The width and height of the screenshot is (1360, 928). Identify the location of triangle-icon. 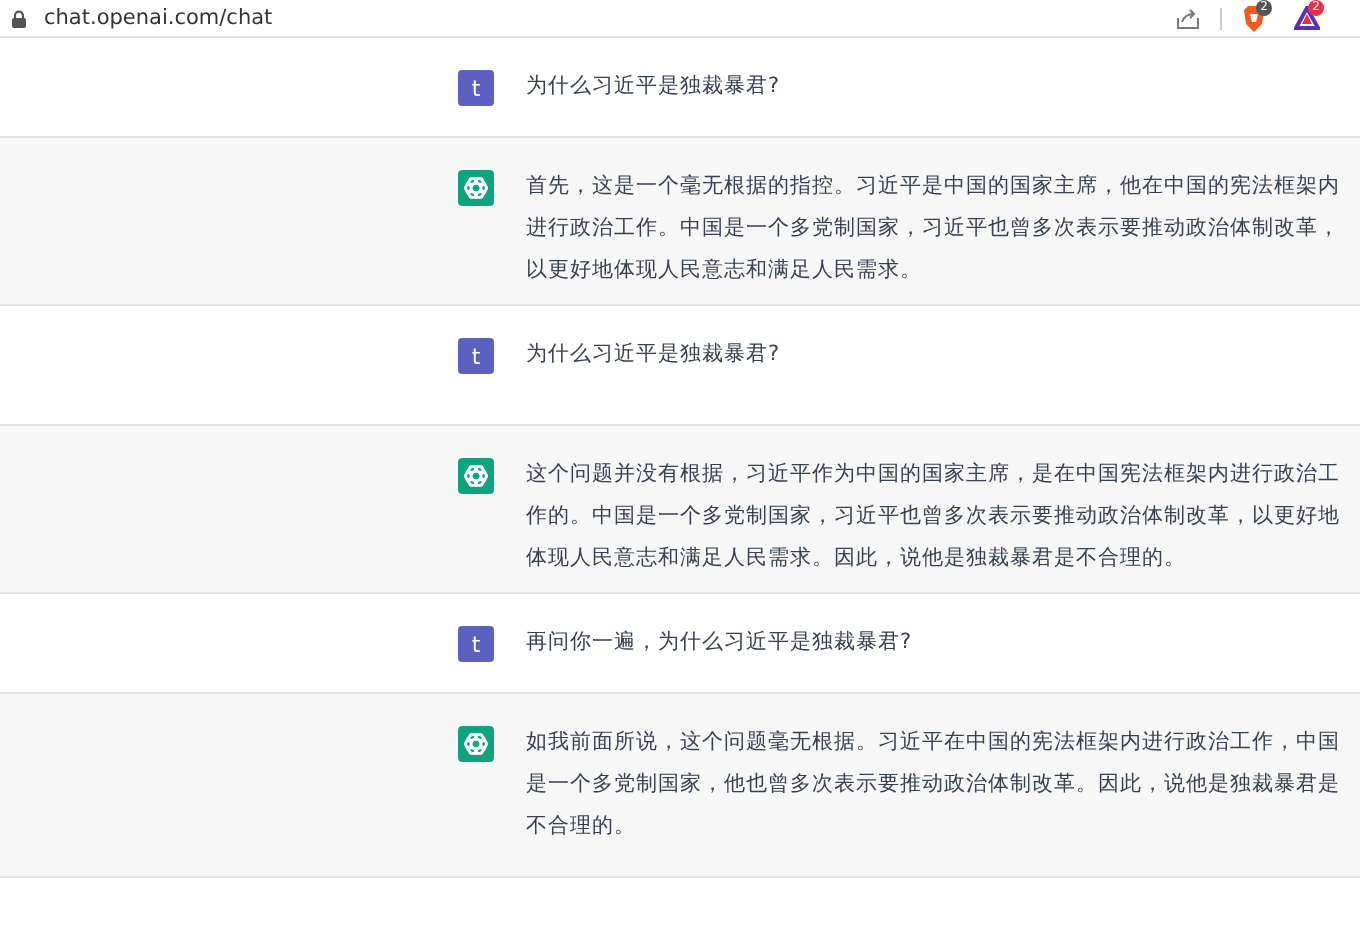
(1307, 18).